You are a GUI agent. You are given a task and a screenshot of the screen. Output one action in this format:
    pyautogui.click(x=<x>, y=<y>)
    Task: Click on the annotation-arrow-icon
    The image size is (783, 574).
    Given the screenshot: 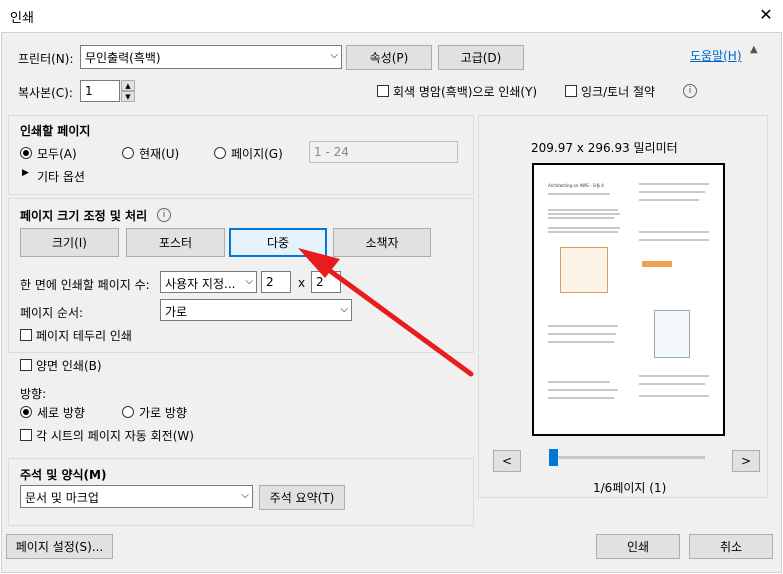 What is the action you would take?
    pyautogui.click(x=386, y=312)
    